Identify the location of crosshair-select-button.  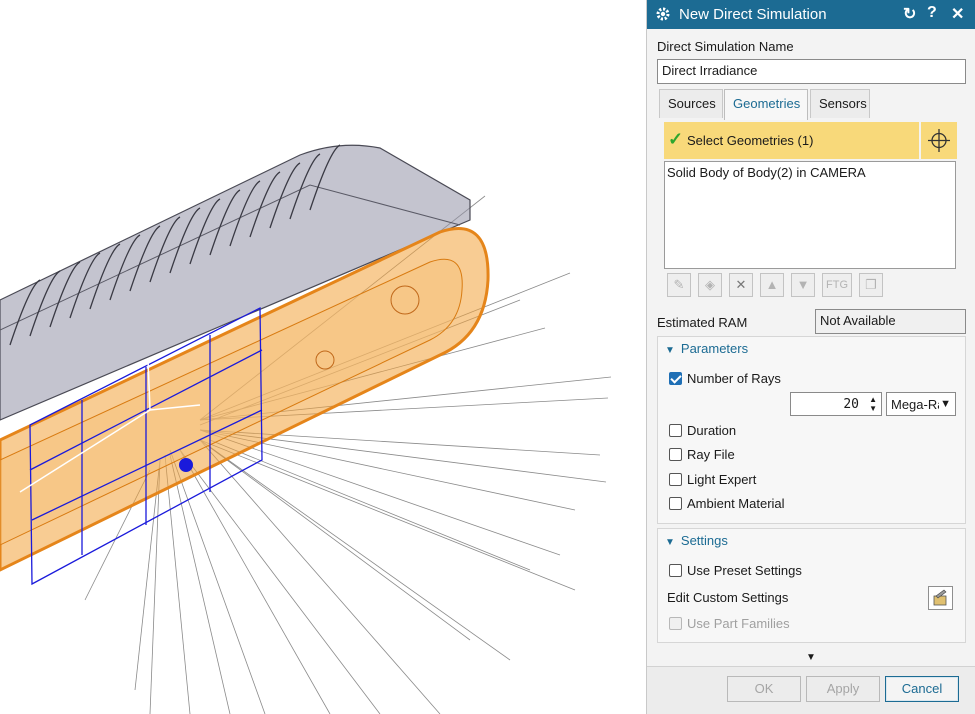
(939, 140).